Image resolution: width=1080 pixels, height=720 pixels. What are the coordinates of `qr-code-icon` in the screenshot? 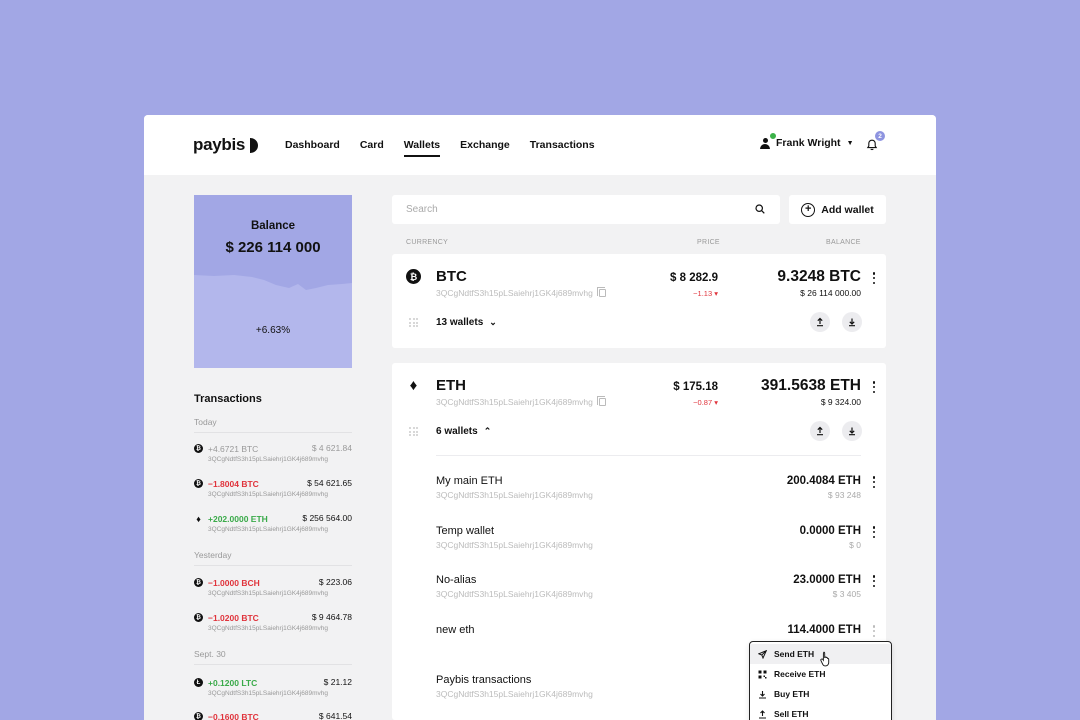 It's located at (762, 674).